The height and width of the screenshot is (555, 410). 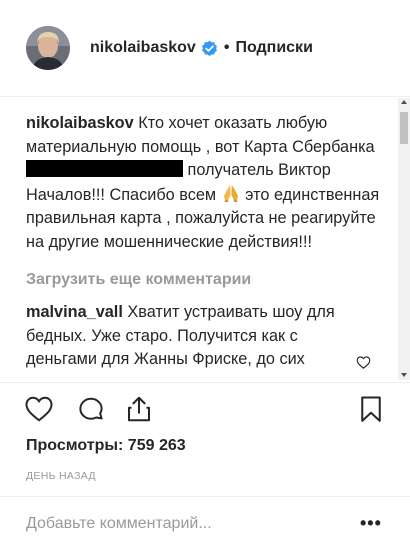 What do you see at coordinates (91, 409) in the screenshot?
I see `comment-bubble-icon` at bounding box center [91, 409].